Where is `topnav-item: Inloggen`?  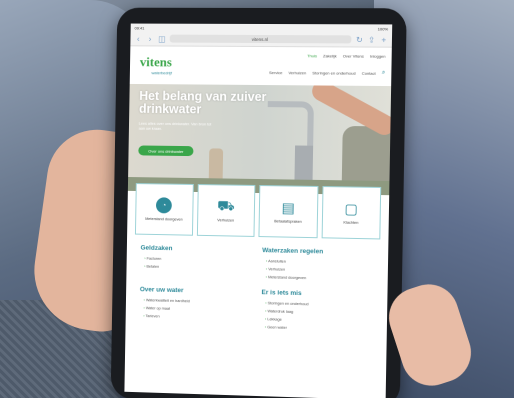
topnav-item: Inloggen is located at coordinates (378, 56).